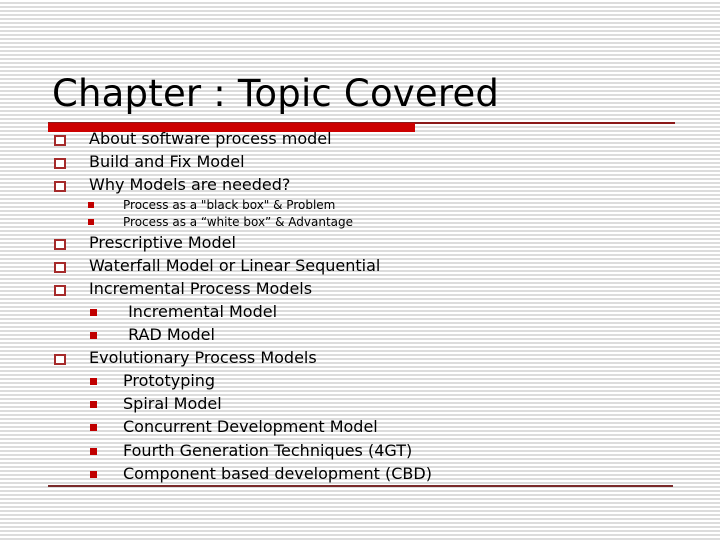 This screenshot has height=540, width=720. What do you see at coordinates (190, 184) in the screenshot?
I see `list-item-text: Why Models are needed?` at bounding box center [190, 184].